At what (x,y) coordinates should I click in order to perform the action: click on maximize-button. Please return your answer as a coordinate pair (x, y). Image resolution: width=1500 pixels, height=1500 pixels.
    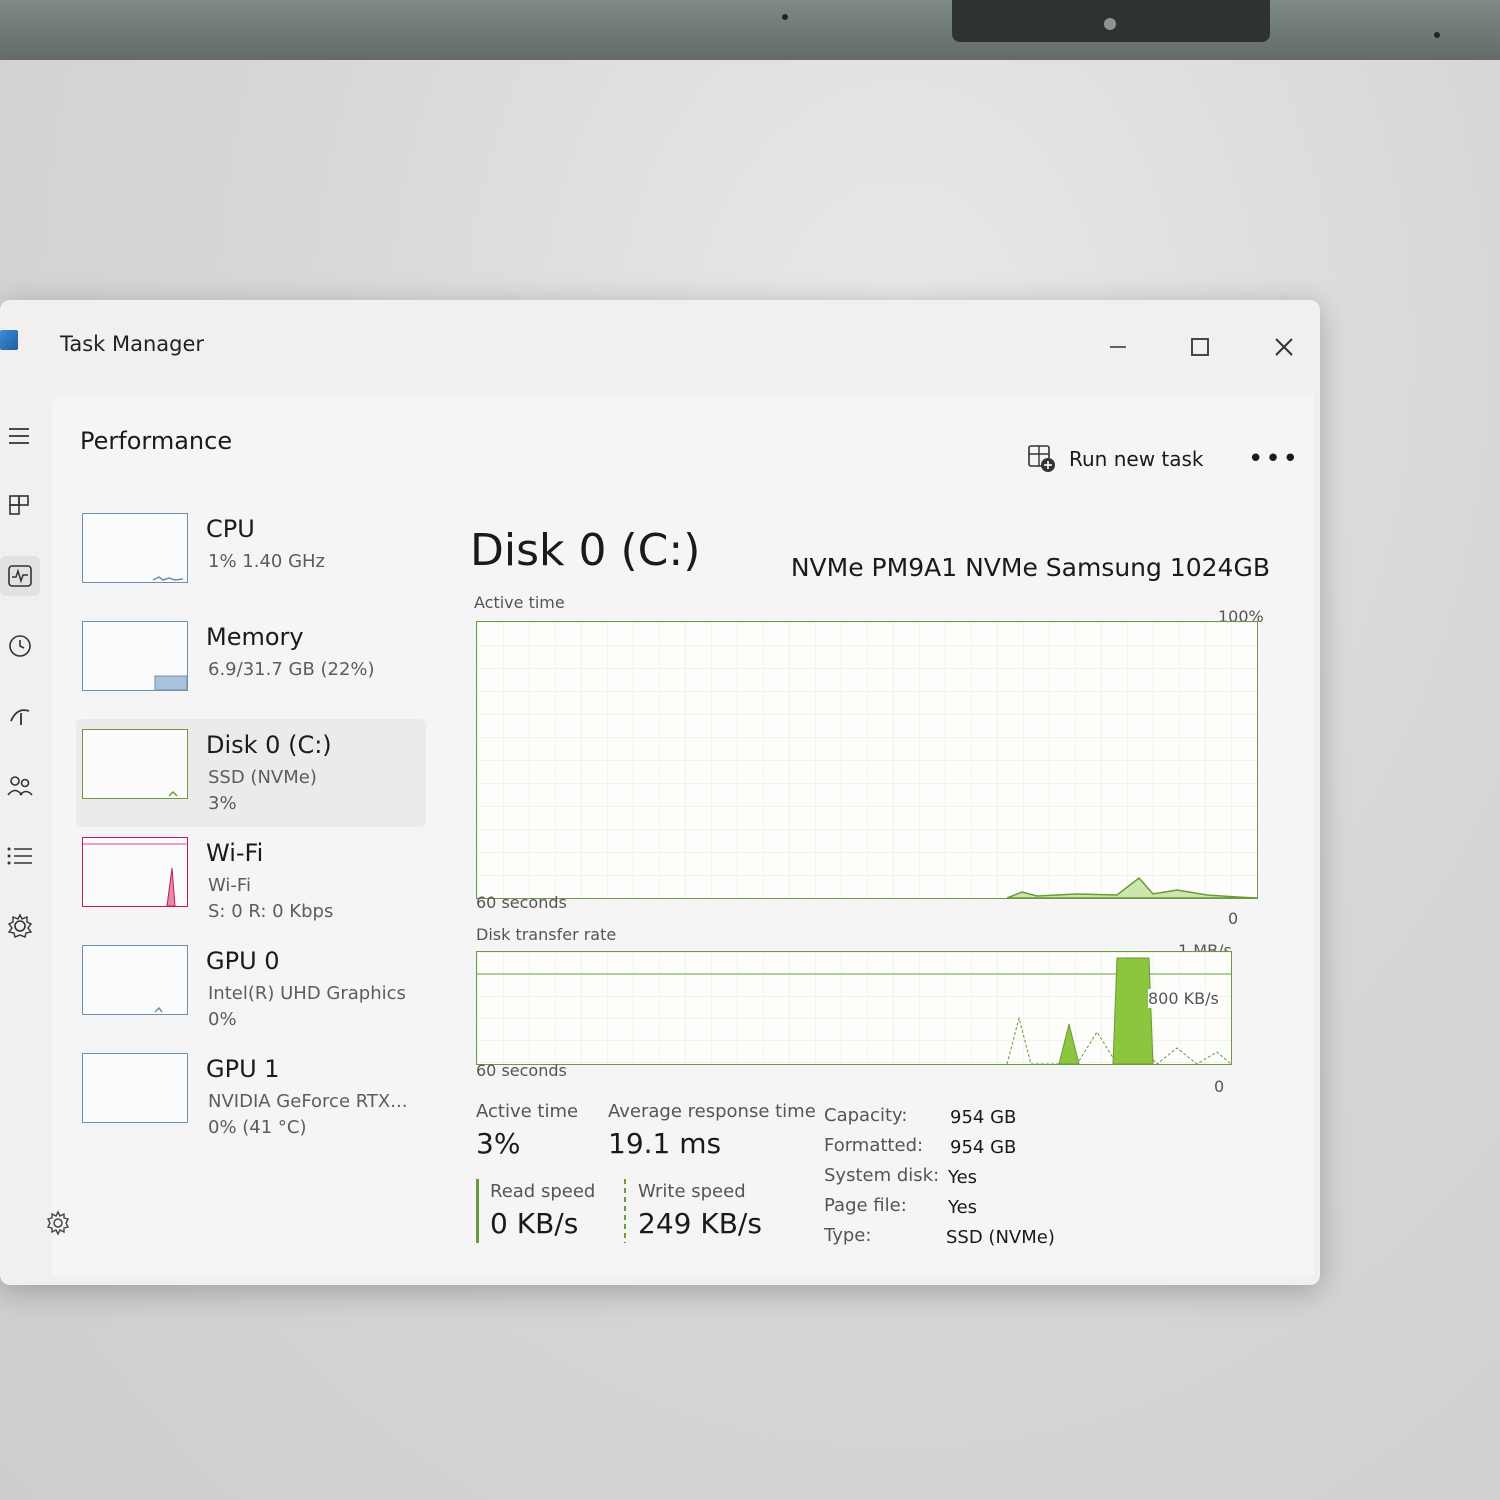
    Looking at the image, I should click on (1200, 347).